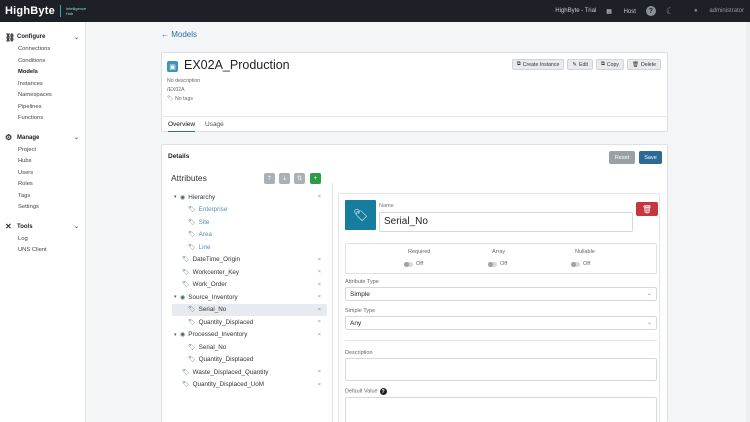 The image size is (750, 422). What do you see at coordinates (359, 353) in the screenshot?
I see `description-label: Description` at bounding box center [359, 353].